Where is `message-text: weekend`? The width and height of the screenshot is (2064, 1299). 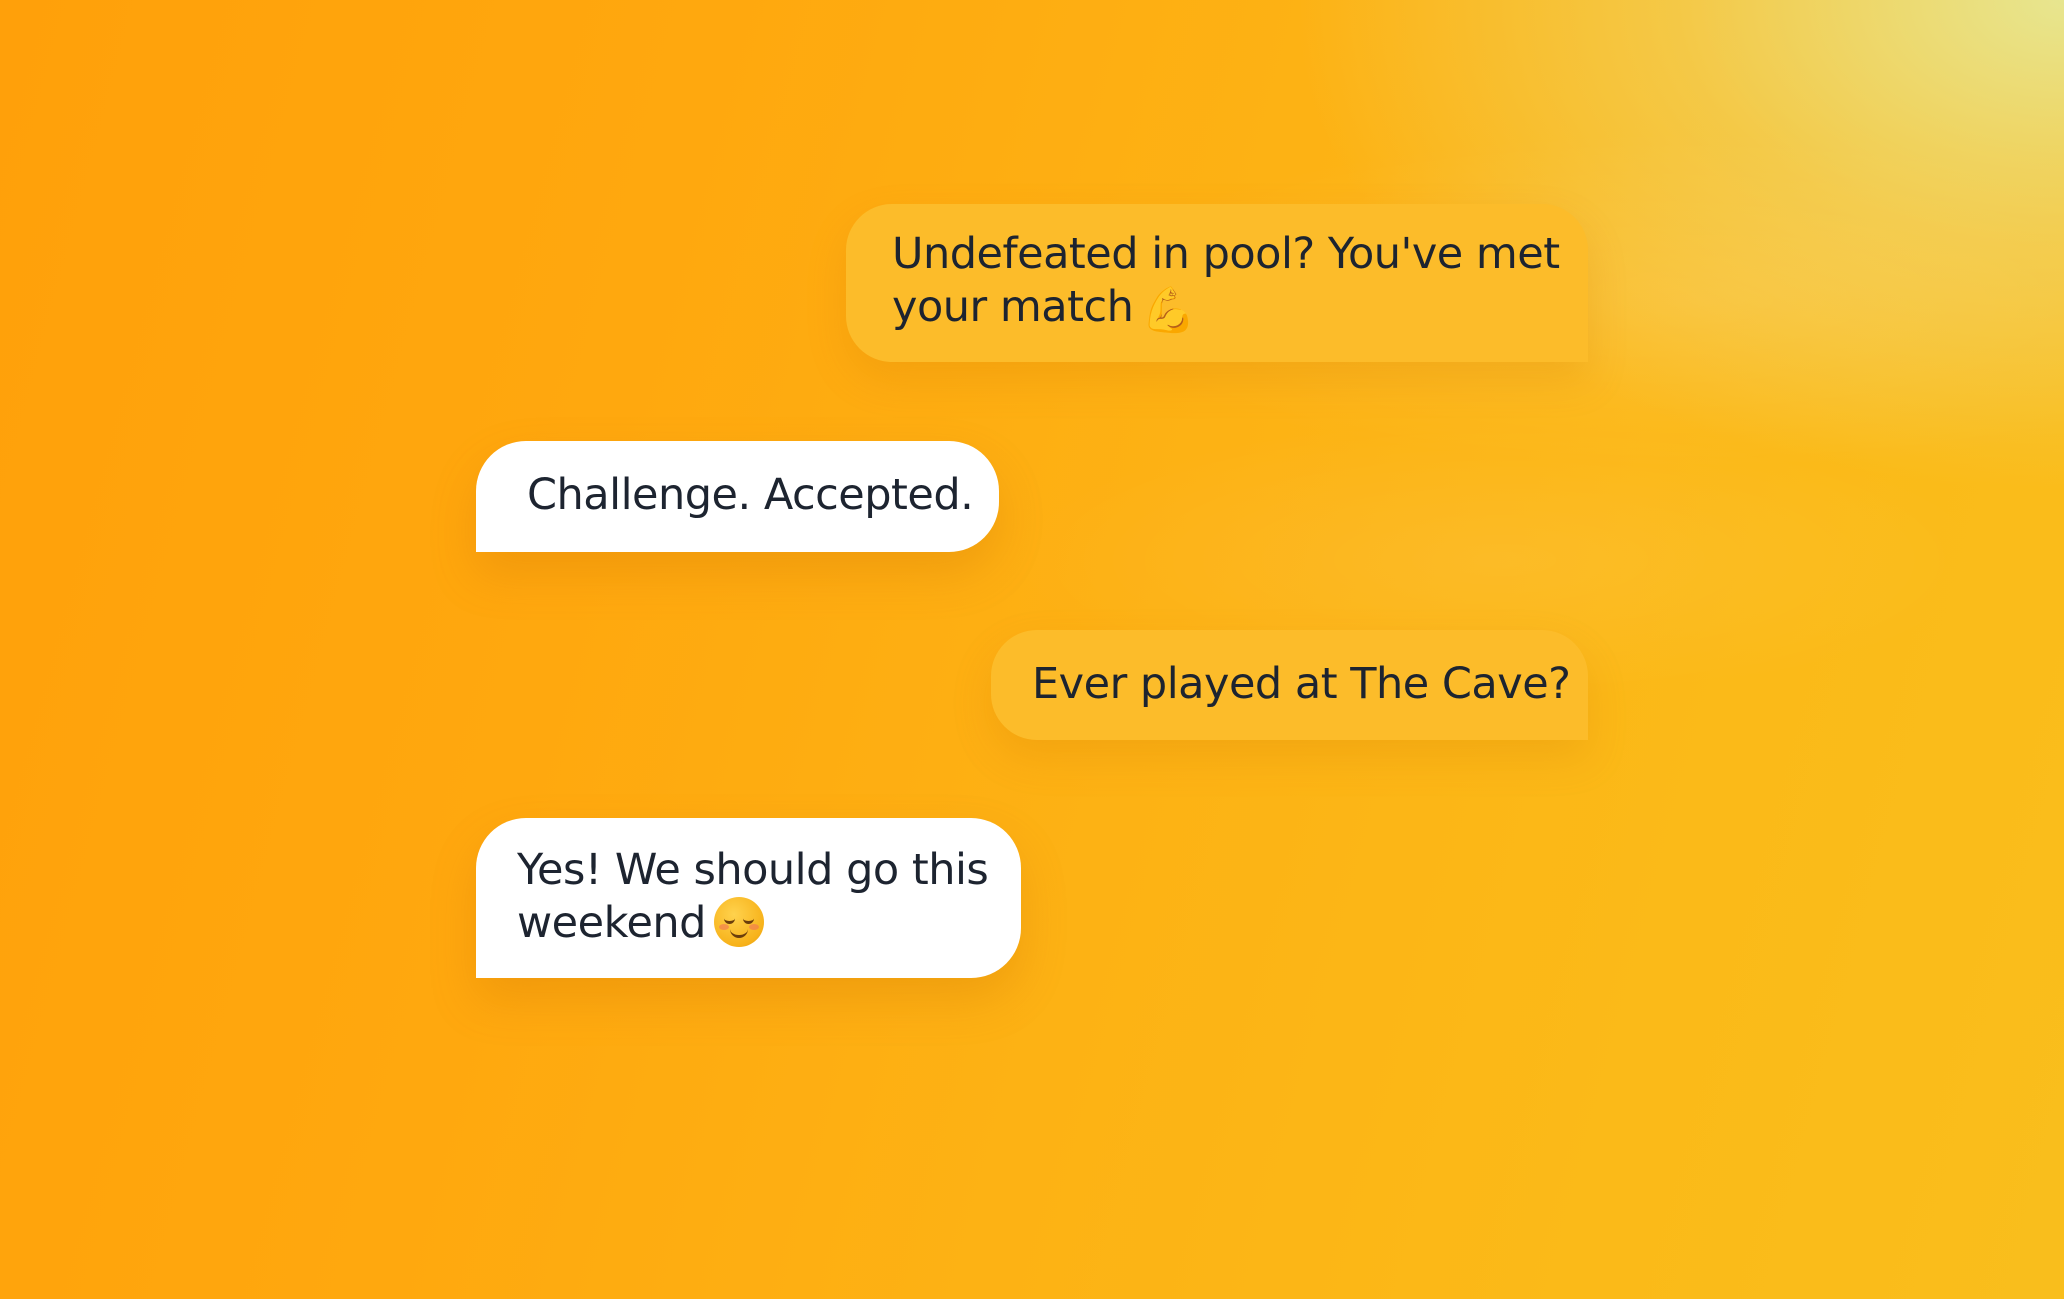
message-text: weekend is located at coordinates (769, 923).